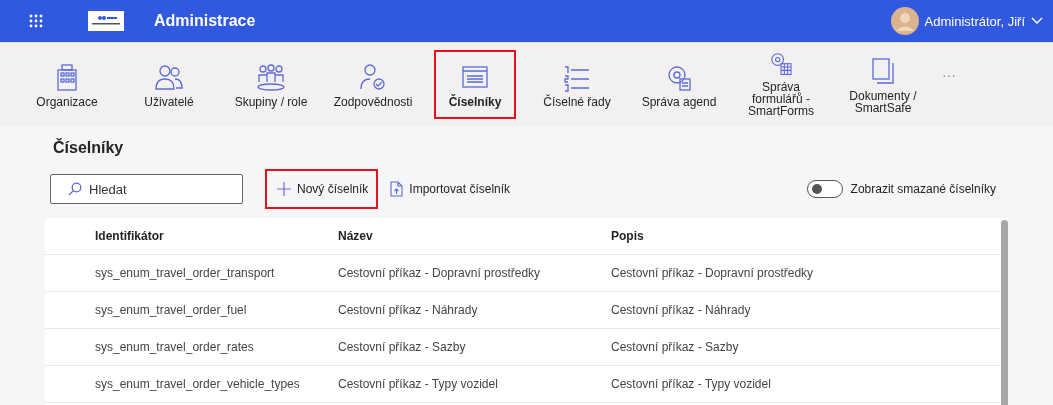 Image resolution: width=1053 pixels, height=405 pixels. Describe the element at coordinates (1037, 21) in the screenshot. I see `chevron-down-icon` at that location.